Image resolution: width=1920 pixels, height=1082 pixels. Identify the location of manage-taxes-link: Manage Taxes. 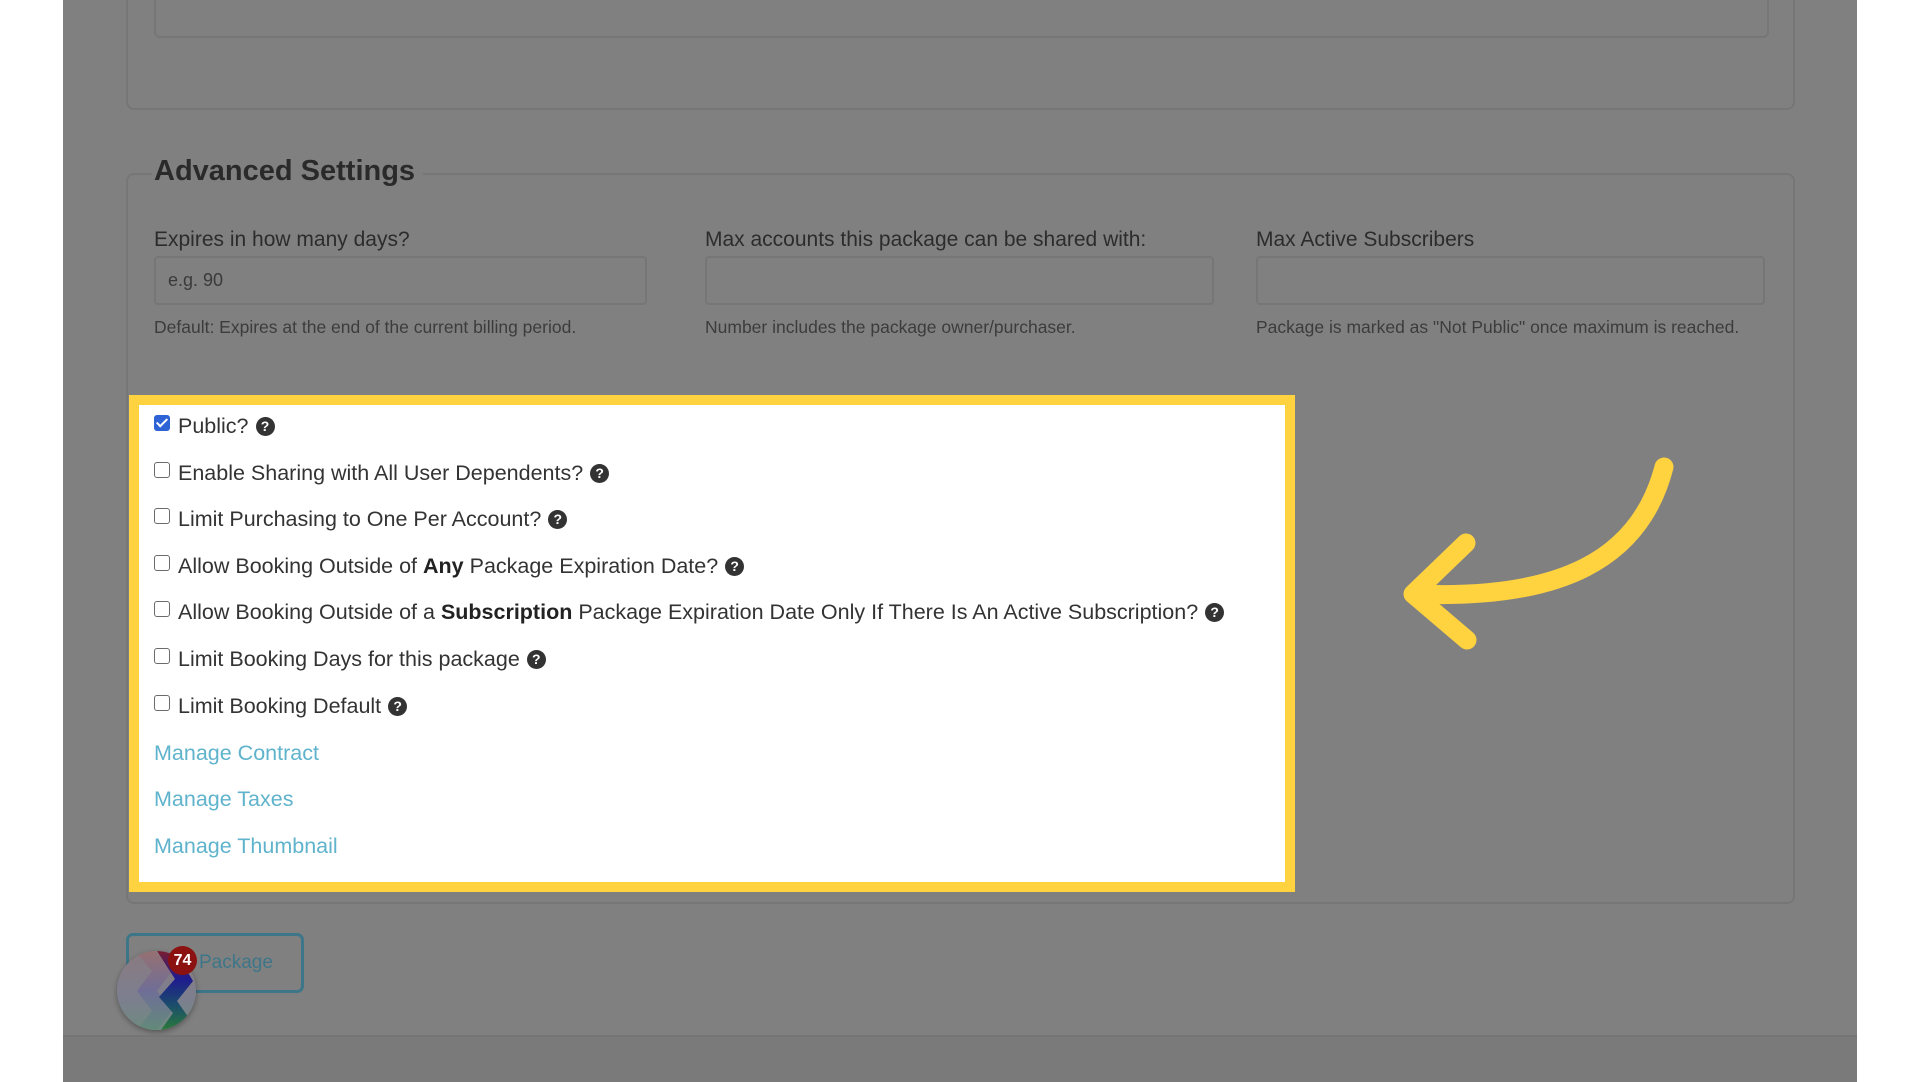
(223, 799).